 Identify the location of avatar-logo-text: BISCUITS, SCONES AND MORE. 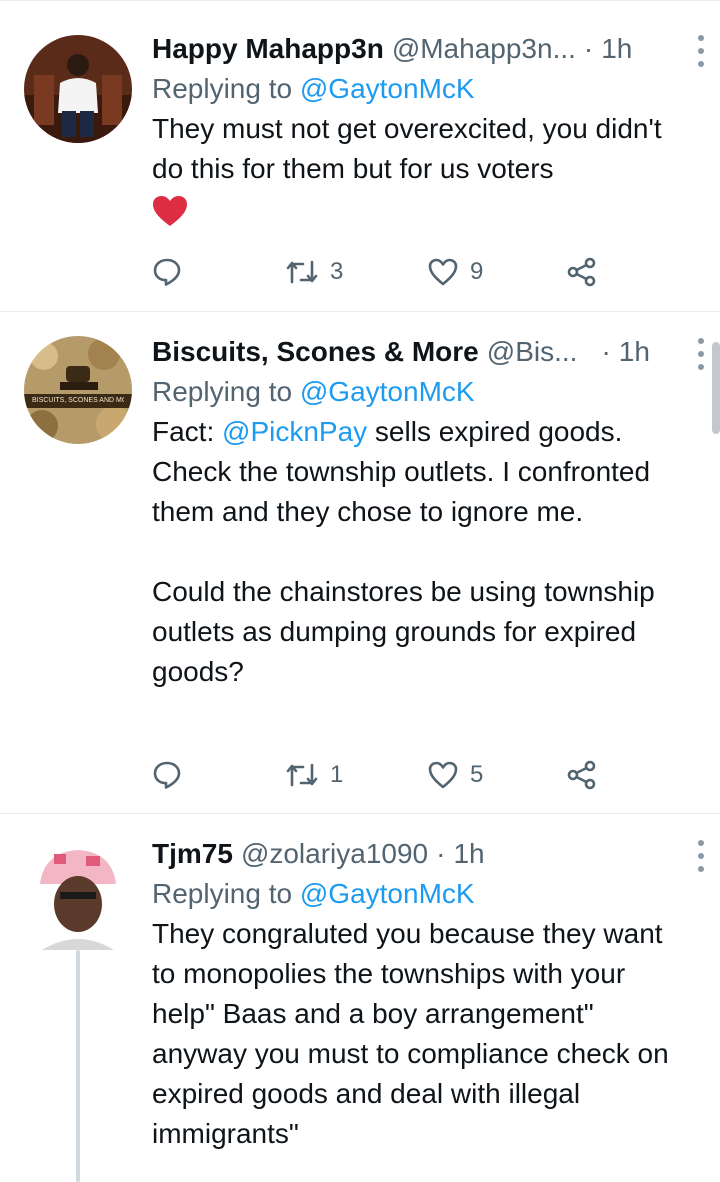
(78, 400).